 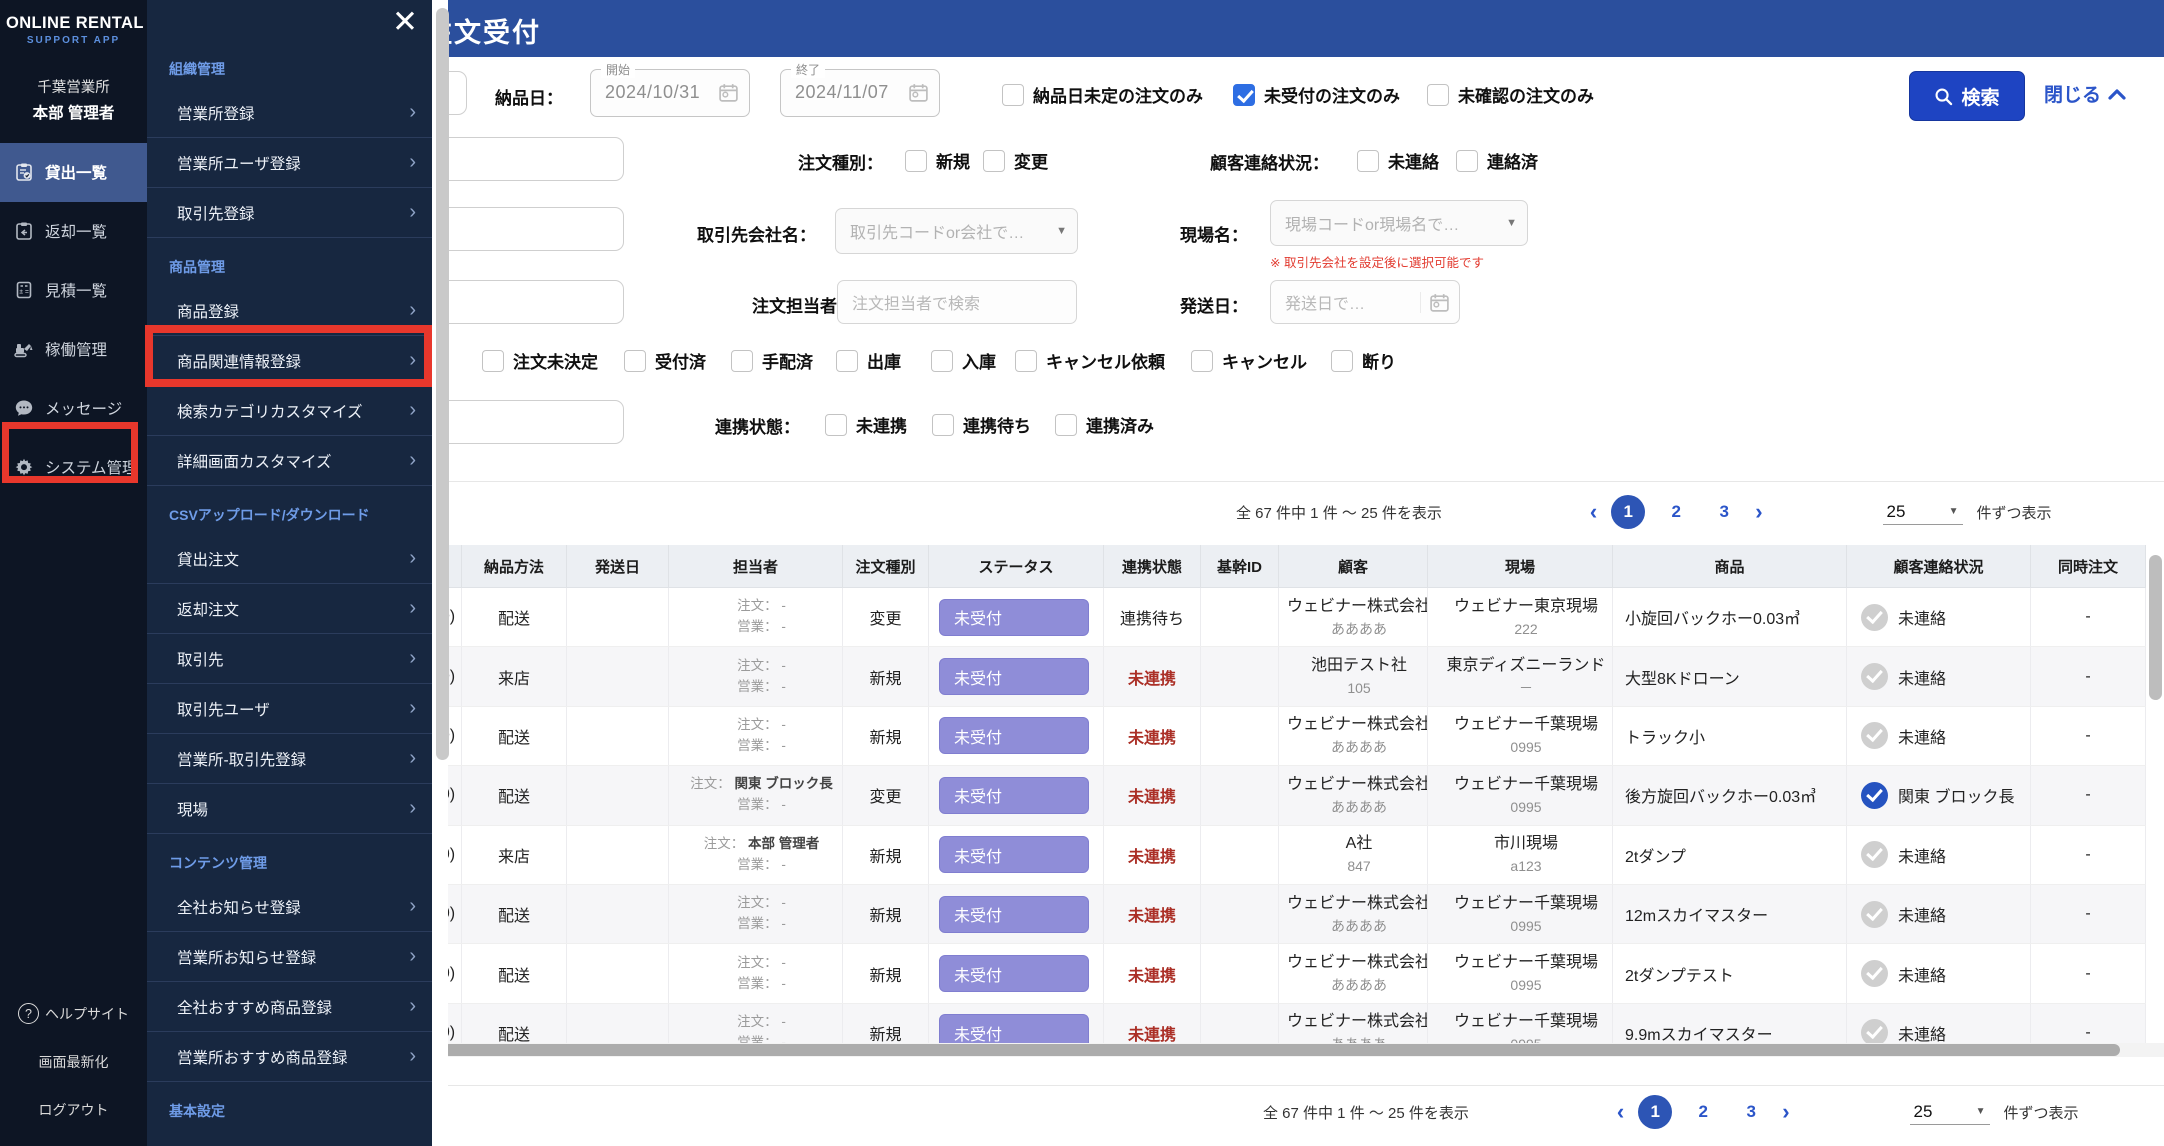 What do you see at coordinates (635, 360) in the screenshot?
I see `status-option-2-checkbox` at bounding box center [635, 360].